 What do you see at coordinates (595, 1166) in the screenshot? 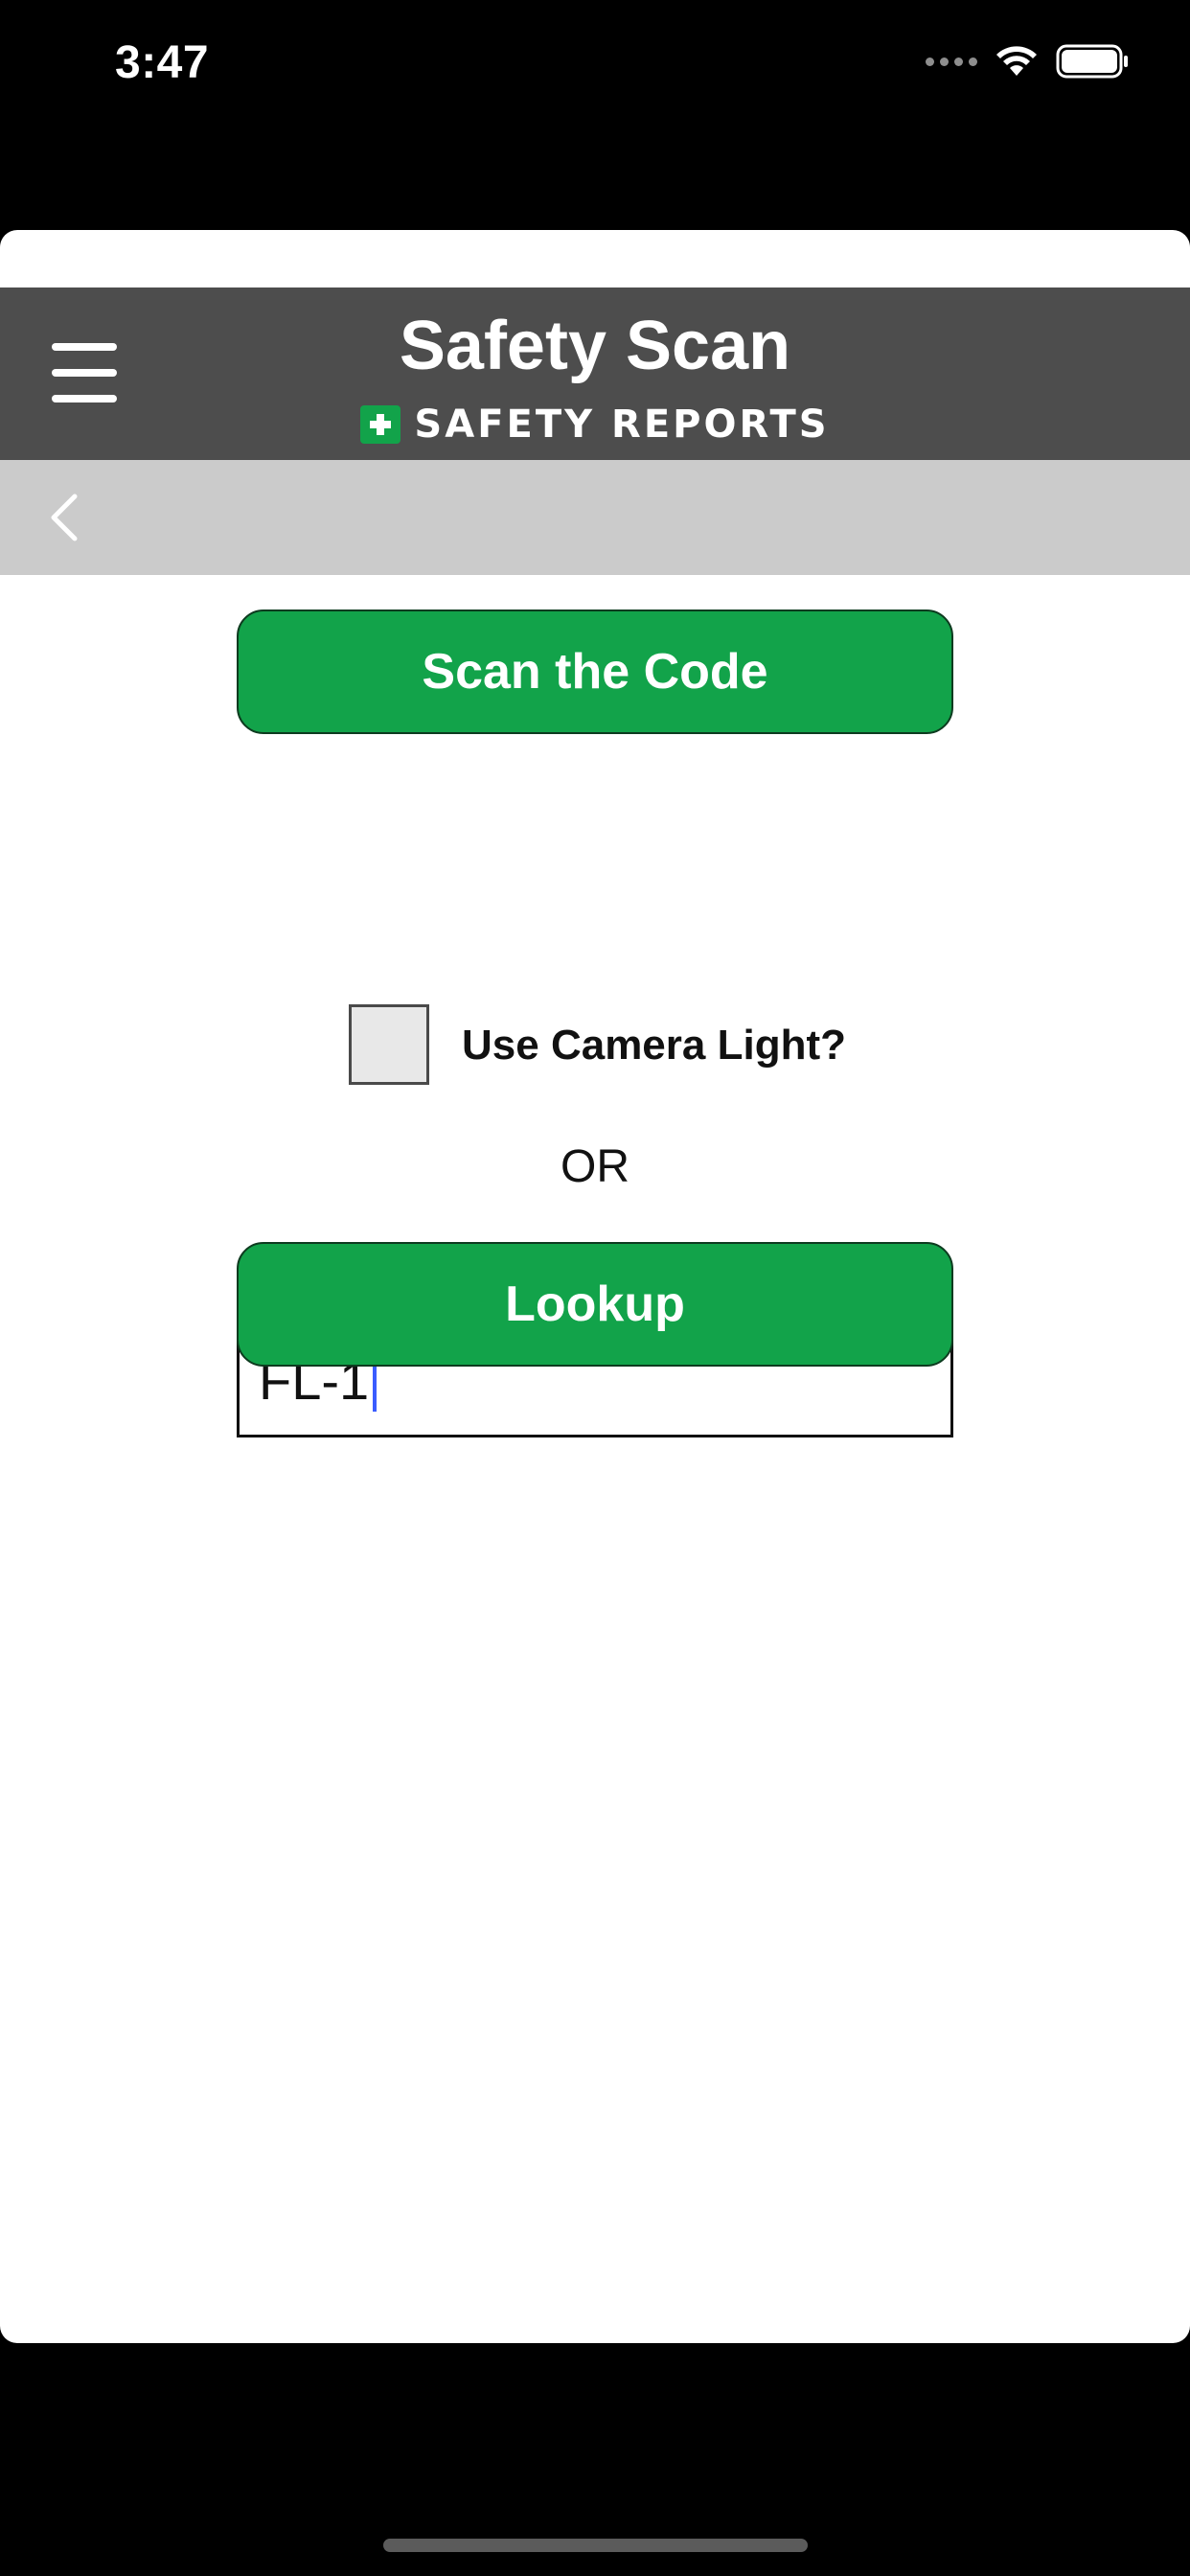
I see `or-divider-text: OR` at bounding box center [595, 1166].